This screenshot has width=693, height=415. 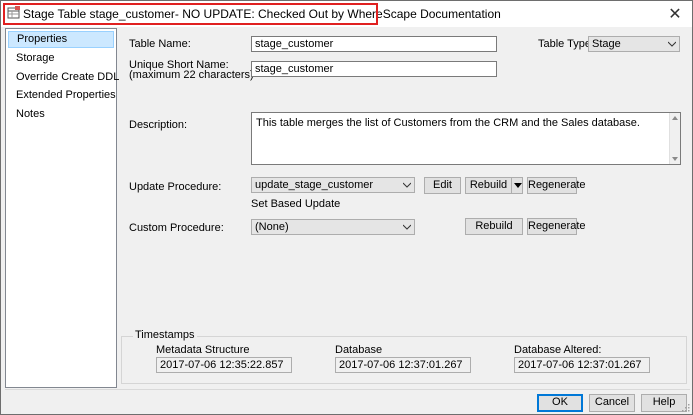 I want to click on database-value: 2017-07-06 12:37:01.267, so click(x=403, y=365).